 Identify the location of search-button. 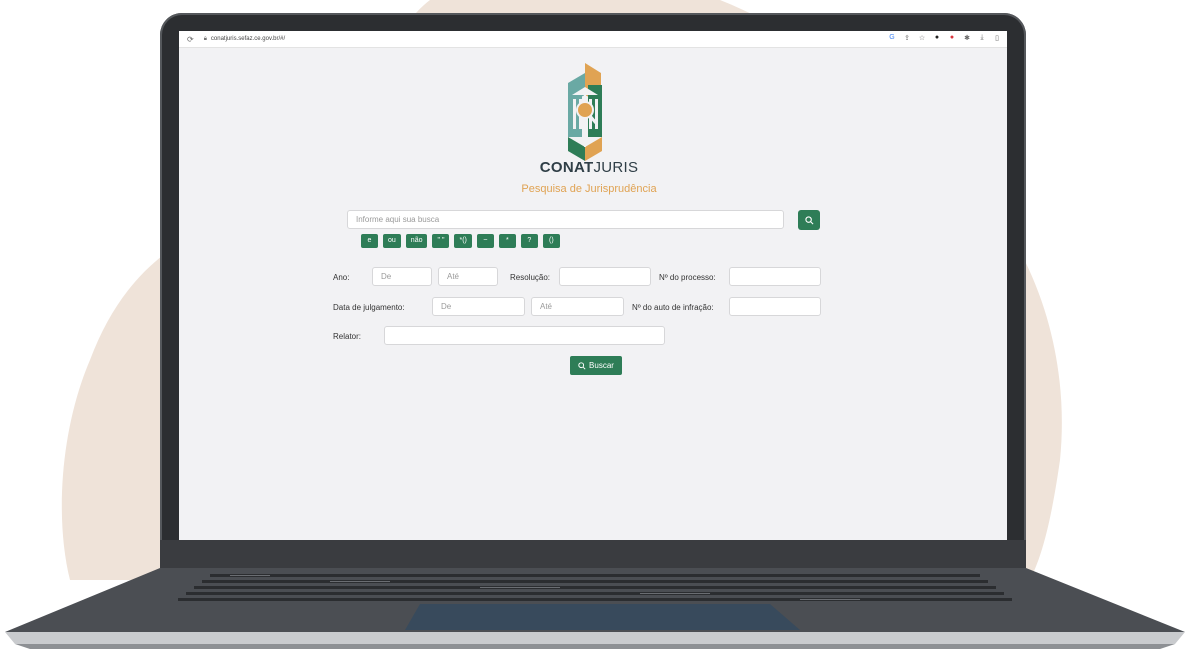
(809, 220).